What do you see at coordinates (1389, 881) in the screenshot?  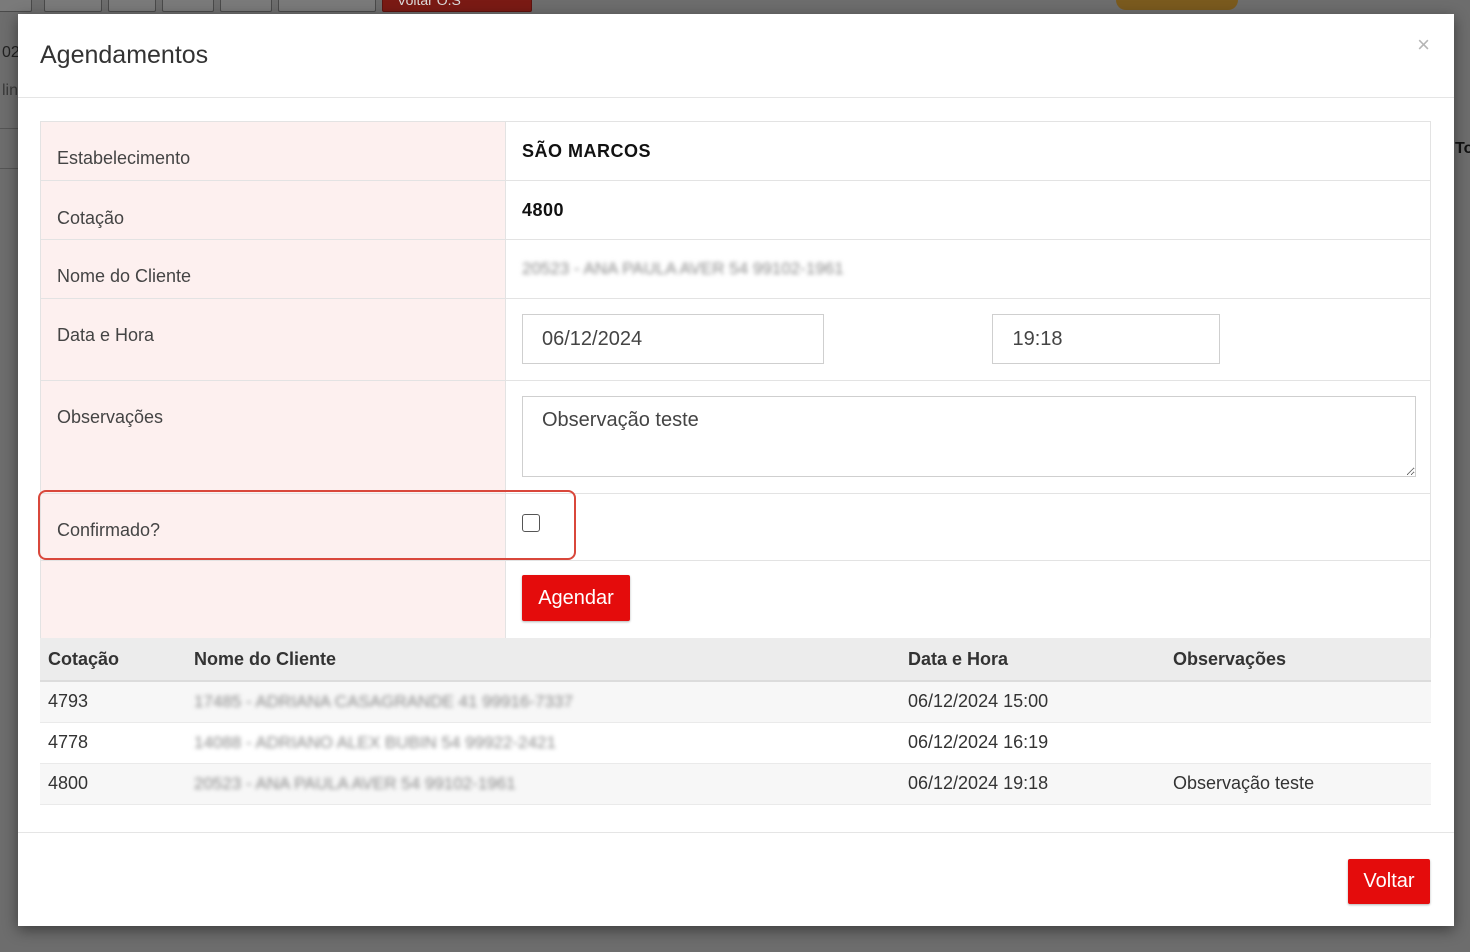 I see `voltar-button: Voltar` at bounding box center [1389, 881].